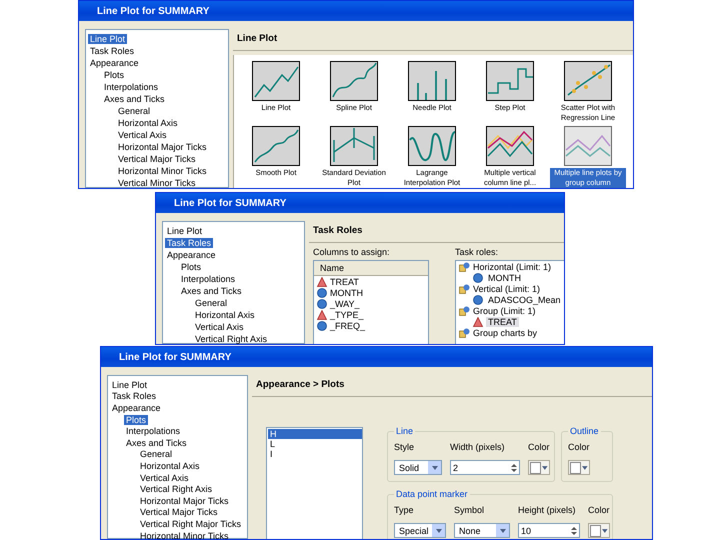 This screenshot has width=720, height=540. What do you see at coordinates (512, 267) in the screenshot?
I see `role-item: Horizontal (Limit: 1)` at bounding box center [512, 267].